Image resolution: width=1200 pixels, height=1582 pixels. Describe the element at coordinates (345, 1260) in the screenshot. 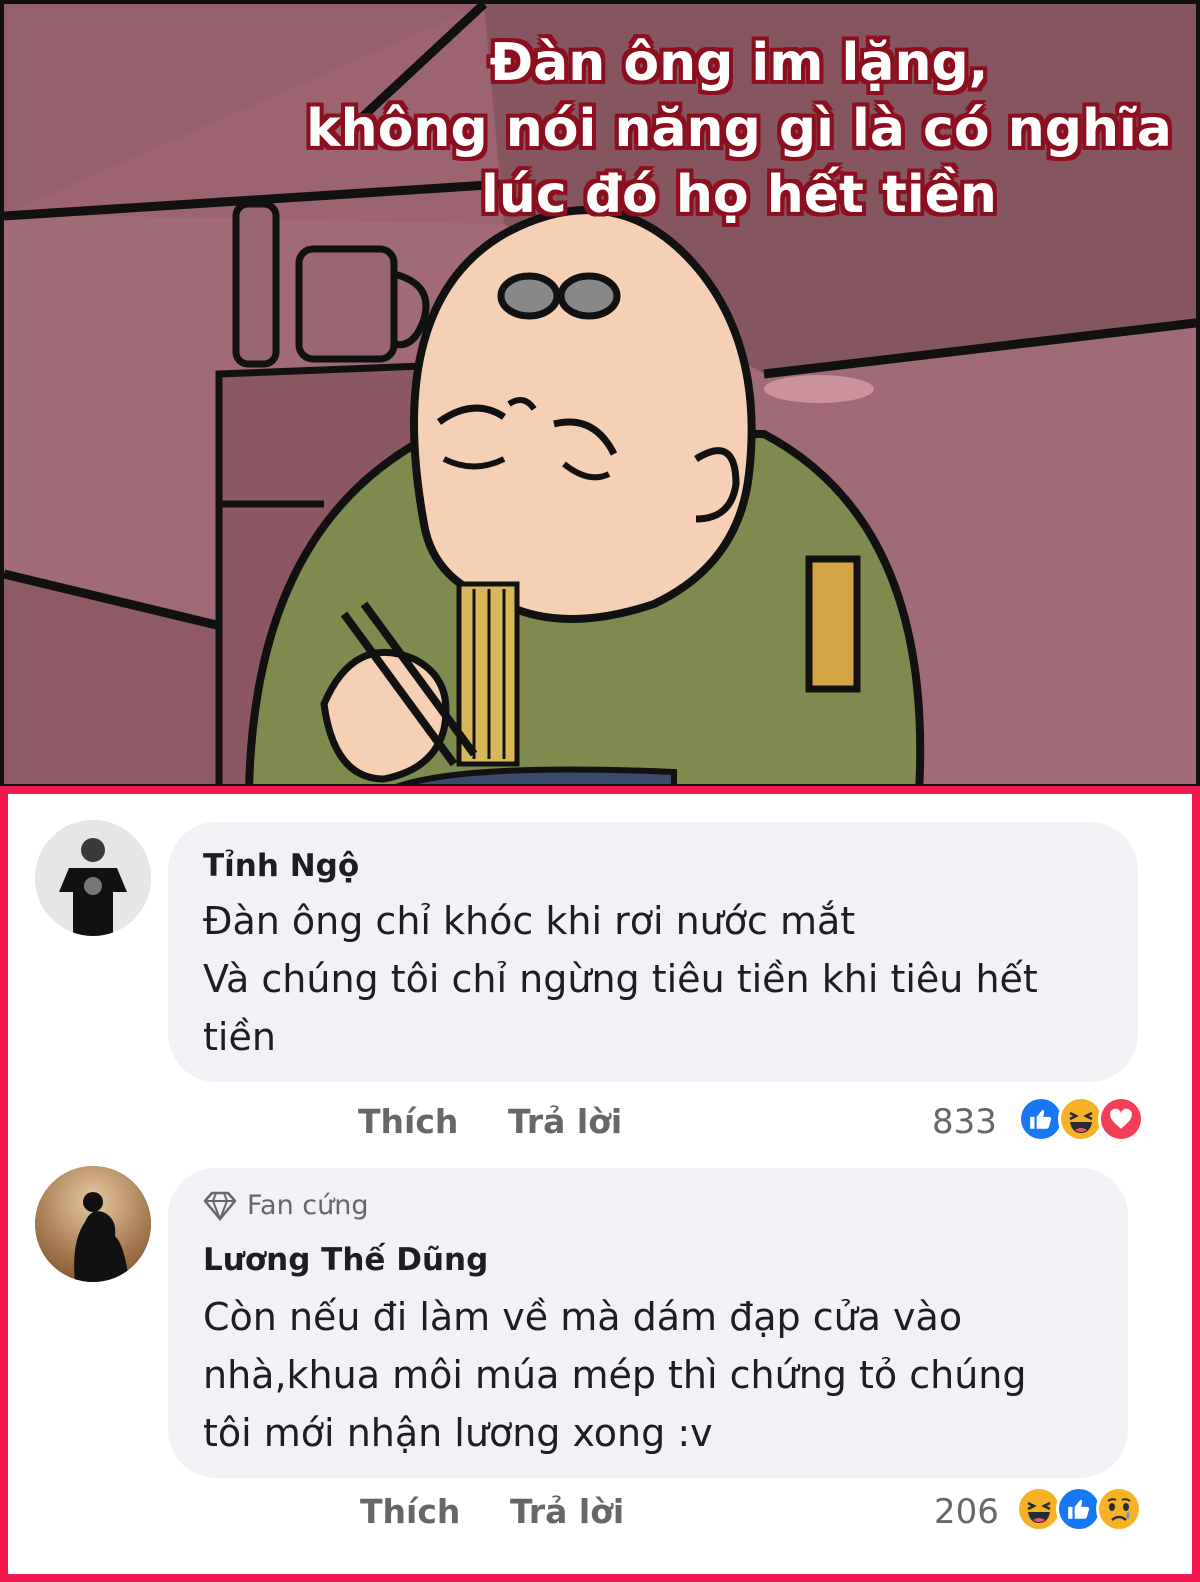

I see `comment-author: Lương Thế Dũng` at that location.